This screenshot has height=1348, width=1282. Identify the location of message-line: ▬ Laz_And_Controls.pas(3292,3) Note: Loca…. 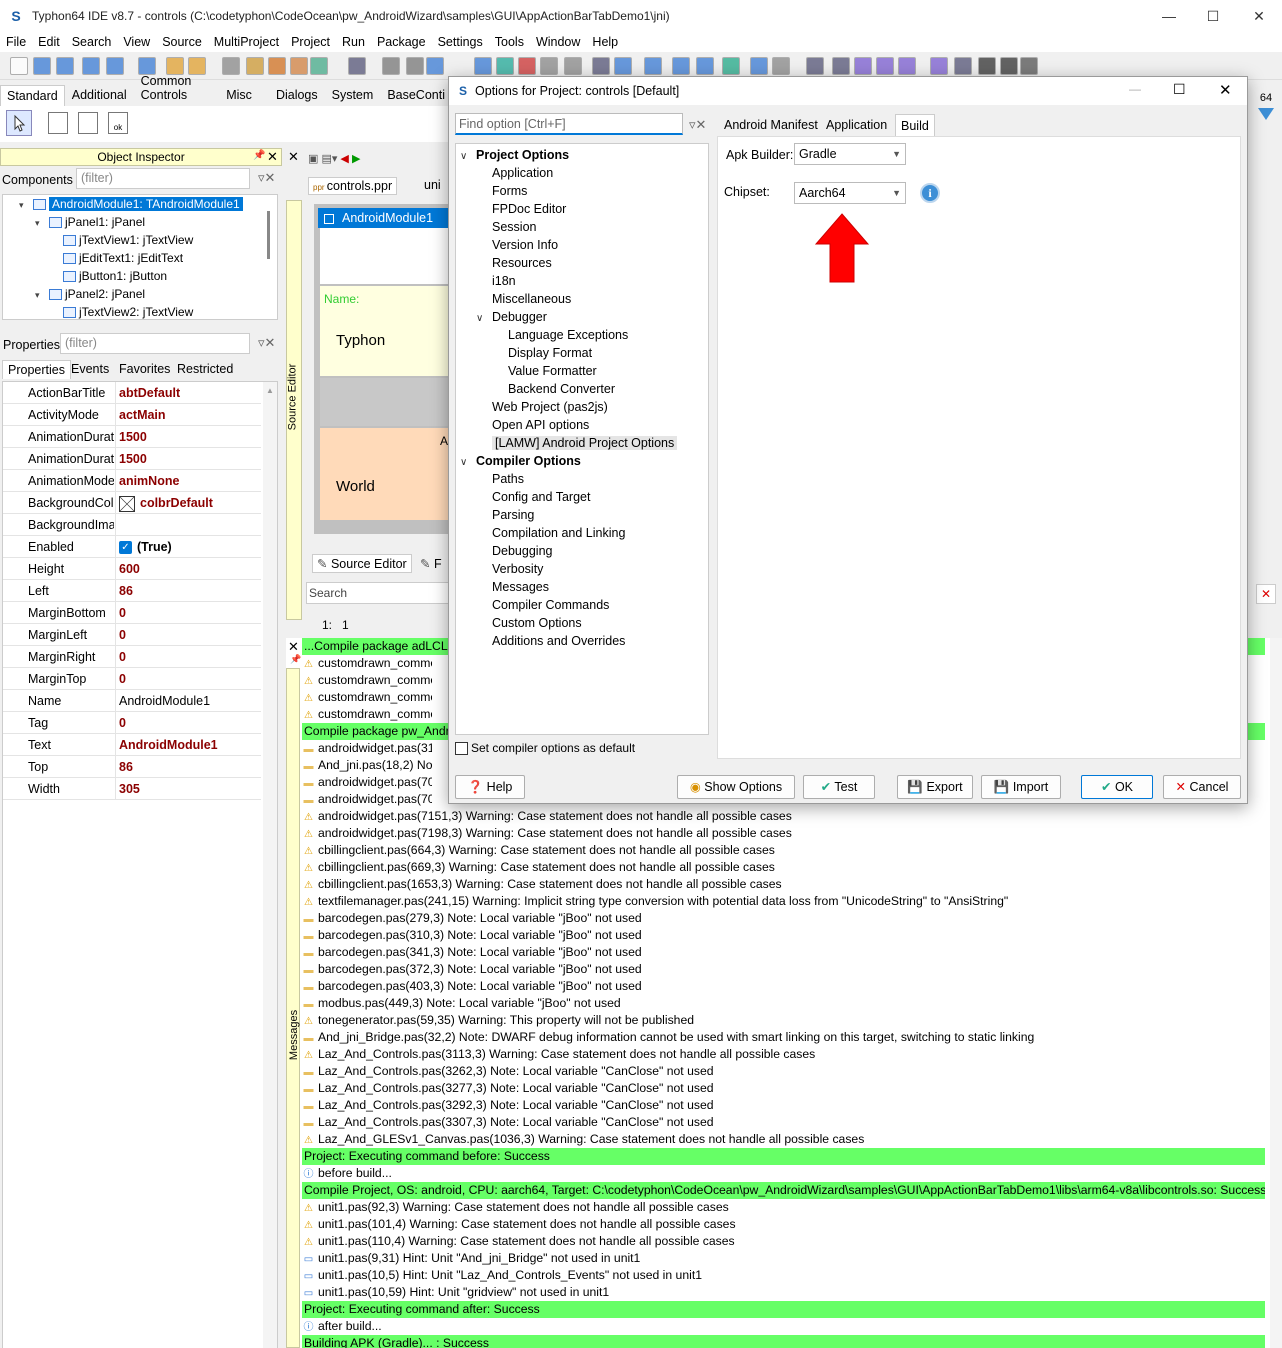
(508, 1105).